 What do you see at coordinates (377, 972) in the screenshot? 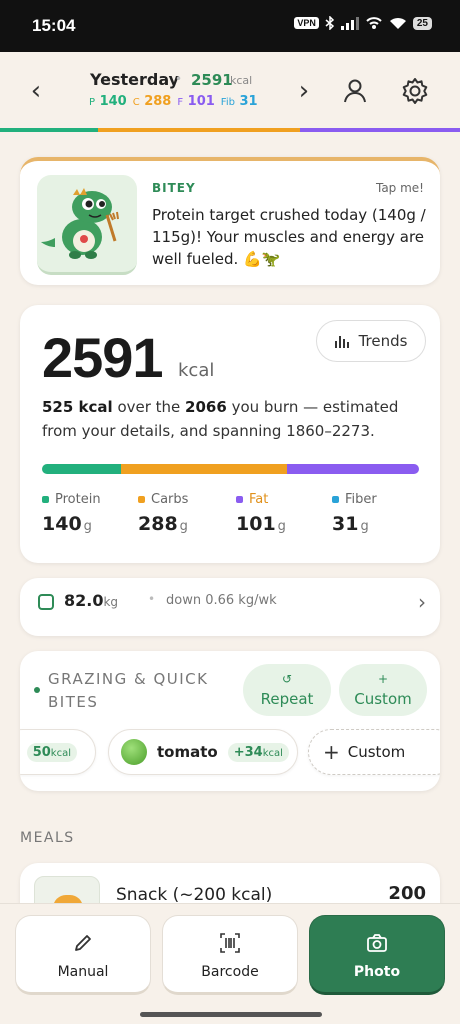
I see `photo-label: Photo` at bounding box center [377, 972].